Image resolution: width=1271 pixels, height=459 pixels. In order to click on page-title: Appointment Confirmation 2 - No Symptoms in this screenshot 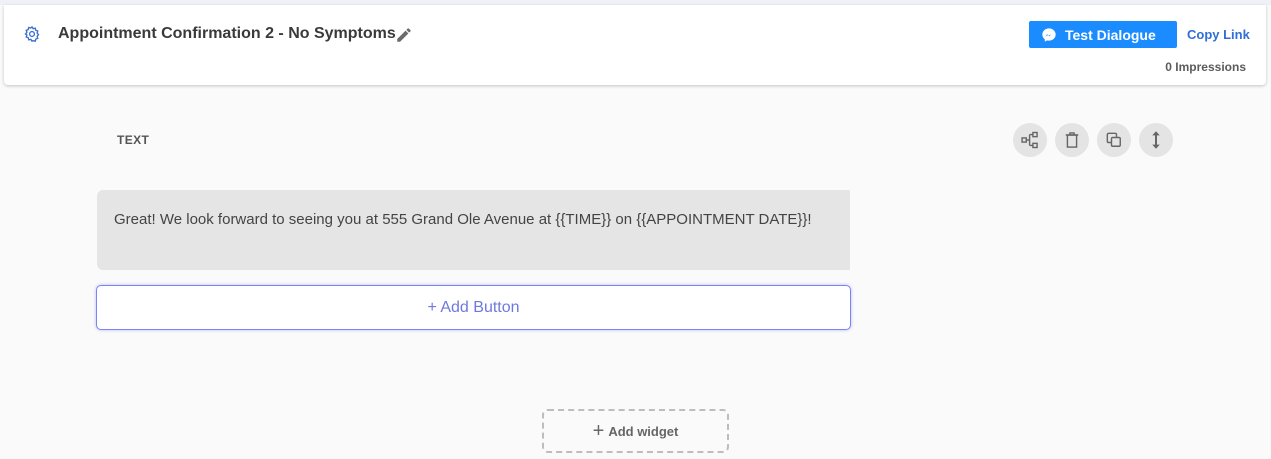, I will do `click(227, 33)`.